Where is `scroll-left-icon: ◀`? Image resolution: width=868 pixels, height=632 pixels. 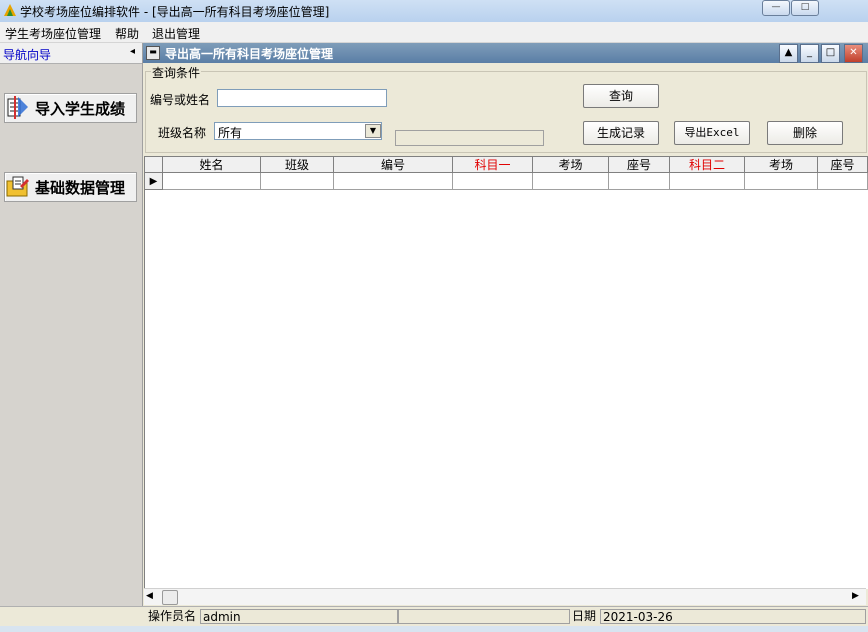 scroll-left-icon: ◀ is located at coordinates (149, 596).